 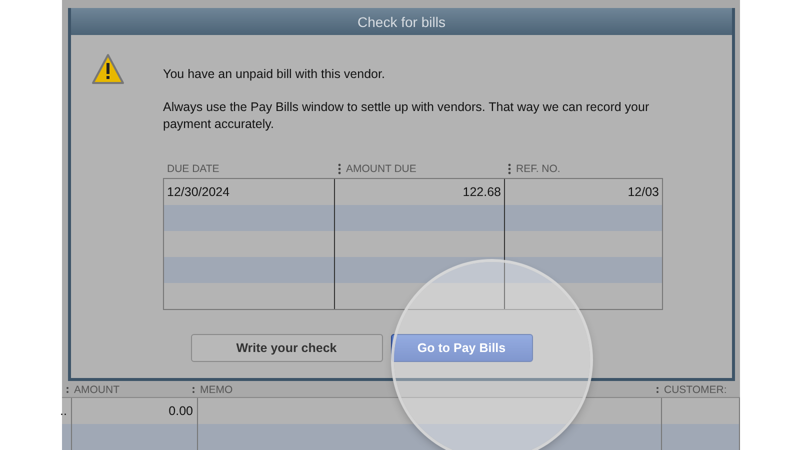 What do you see at coordinates (180, 411) in the screenshot?
I see `table-cell: 0.00` at bounding box center [180, 411].